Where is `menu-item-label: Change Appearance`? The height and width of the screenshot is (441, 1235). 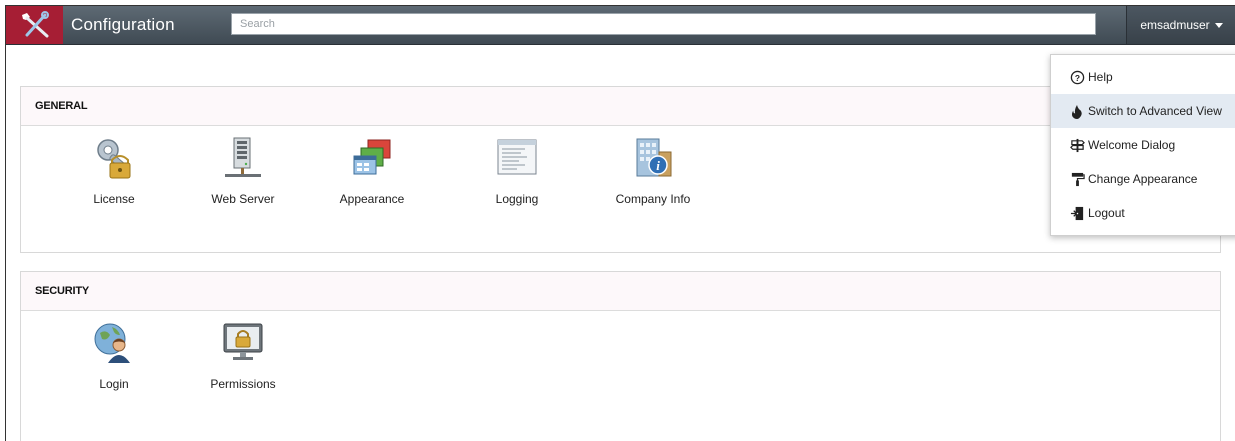
menu-item-label: Change Appearance is located at coordinates (1143, 179).